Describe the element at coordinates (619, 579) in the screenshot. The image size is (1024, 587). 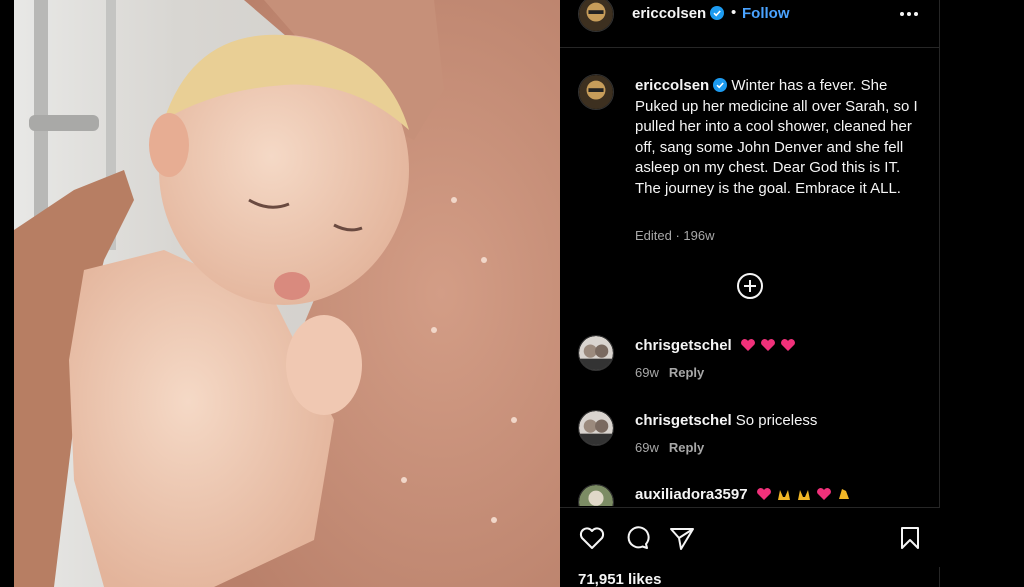
I see `likes-count: 71,951 likes` at that location.